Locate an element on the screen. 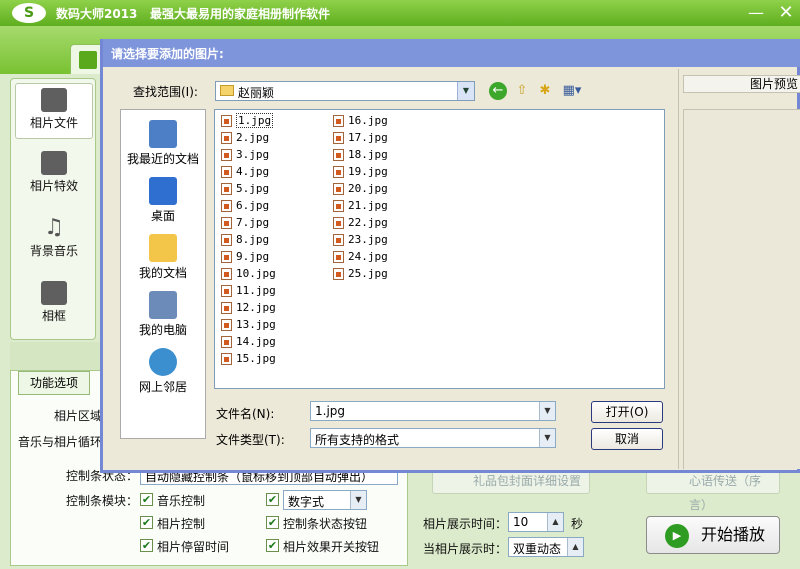 The width and height of the screenshot is (800, 569). place-label: 桌面 is located at coordinates (162, 216).